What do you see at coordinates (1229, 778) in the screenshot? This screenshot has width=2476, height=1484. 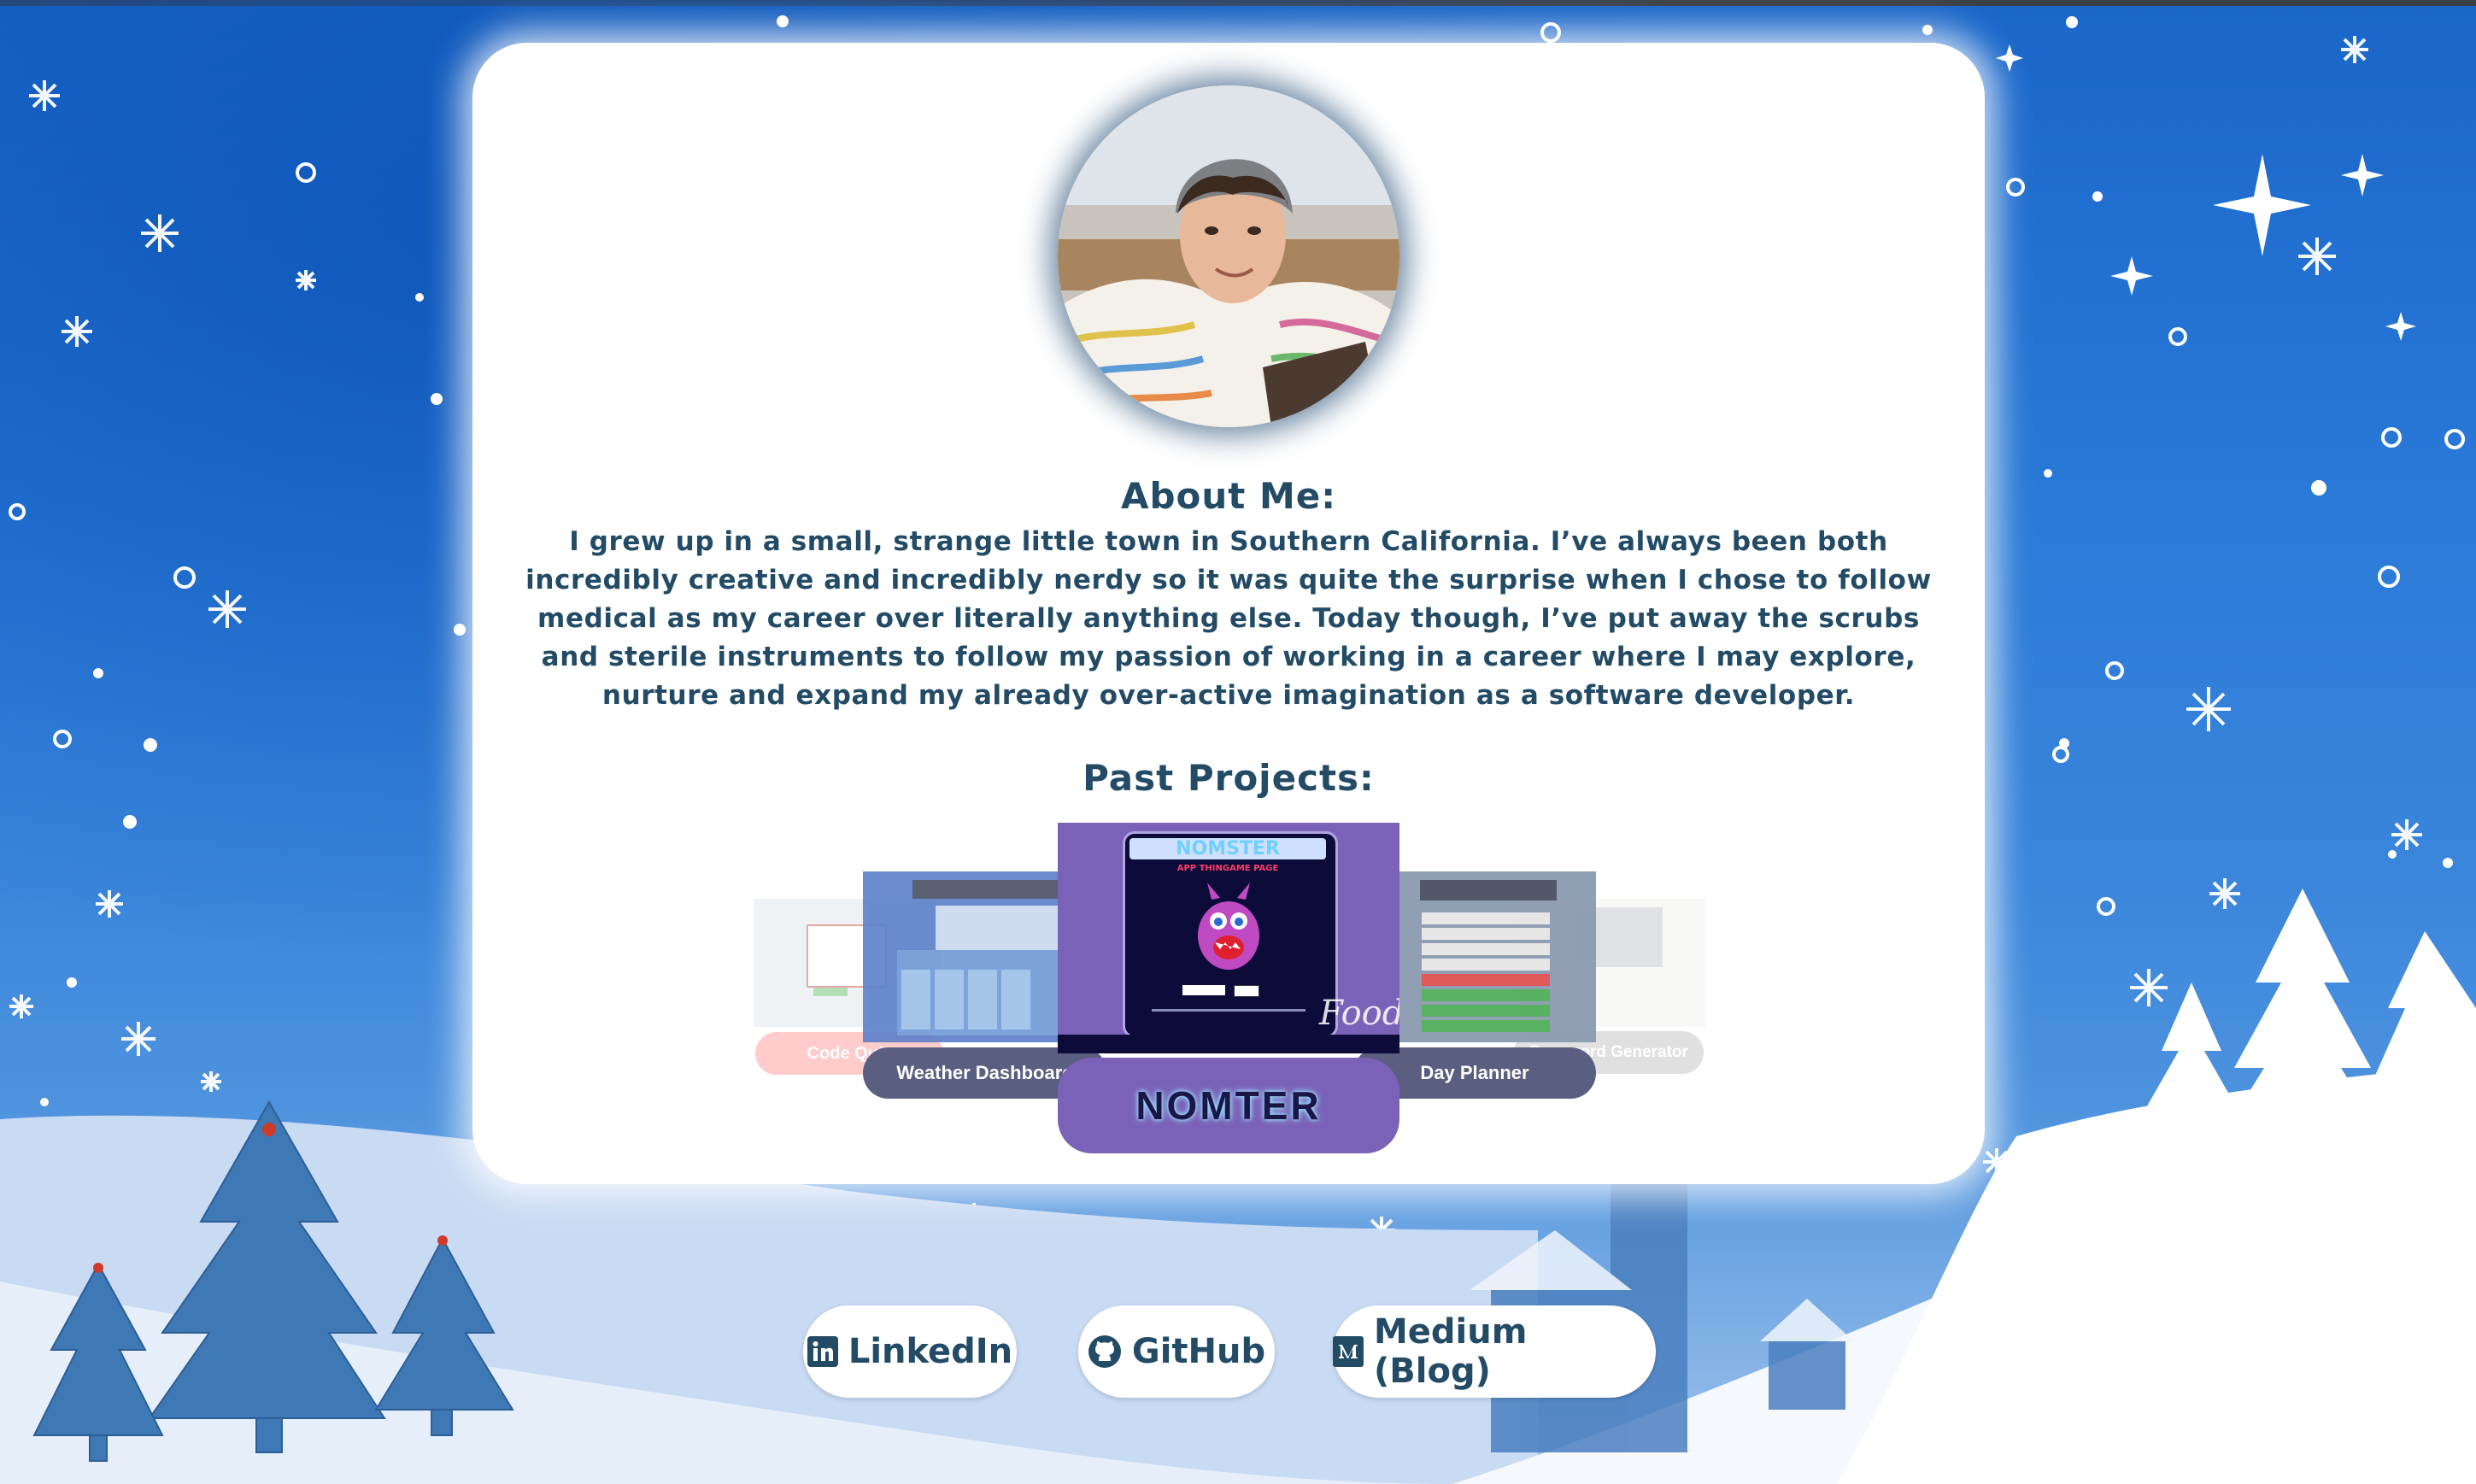 I see `projects-heading: Past Projects:` at bounding box center [1229, 778].